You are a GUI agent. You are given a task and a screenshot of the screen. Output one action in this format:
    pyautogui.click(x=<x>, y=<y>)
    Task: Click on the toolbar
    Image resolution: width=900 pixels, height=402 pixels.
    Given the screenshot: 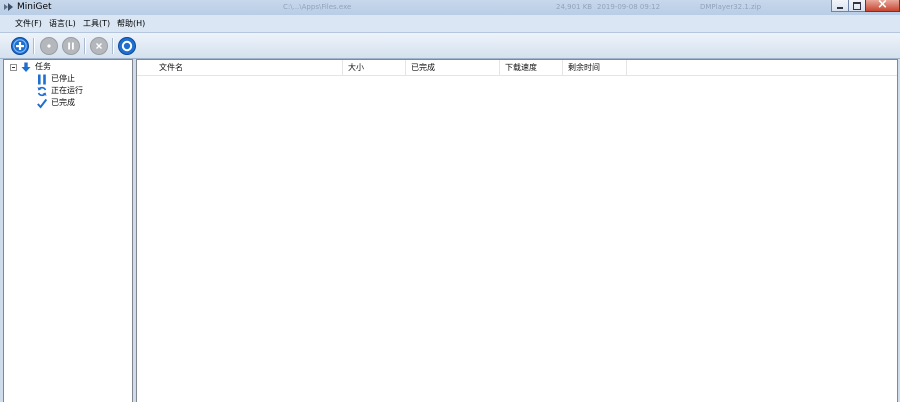 What is the action you would take?
    pyautogui.click(x=450, y=46)
    